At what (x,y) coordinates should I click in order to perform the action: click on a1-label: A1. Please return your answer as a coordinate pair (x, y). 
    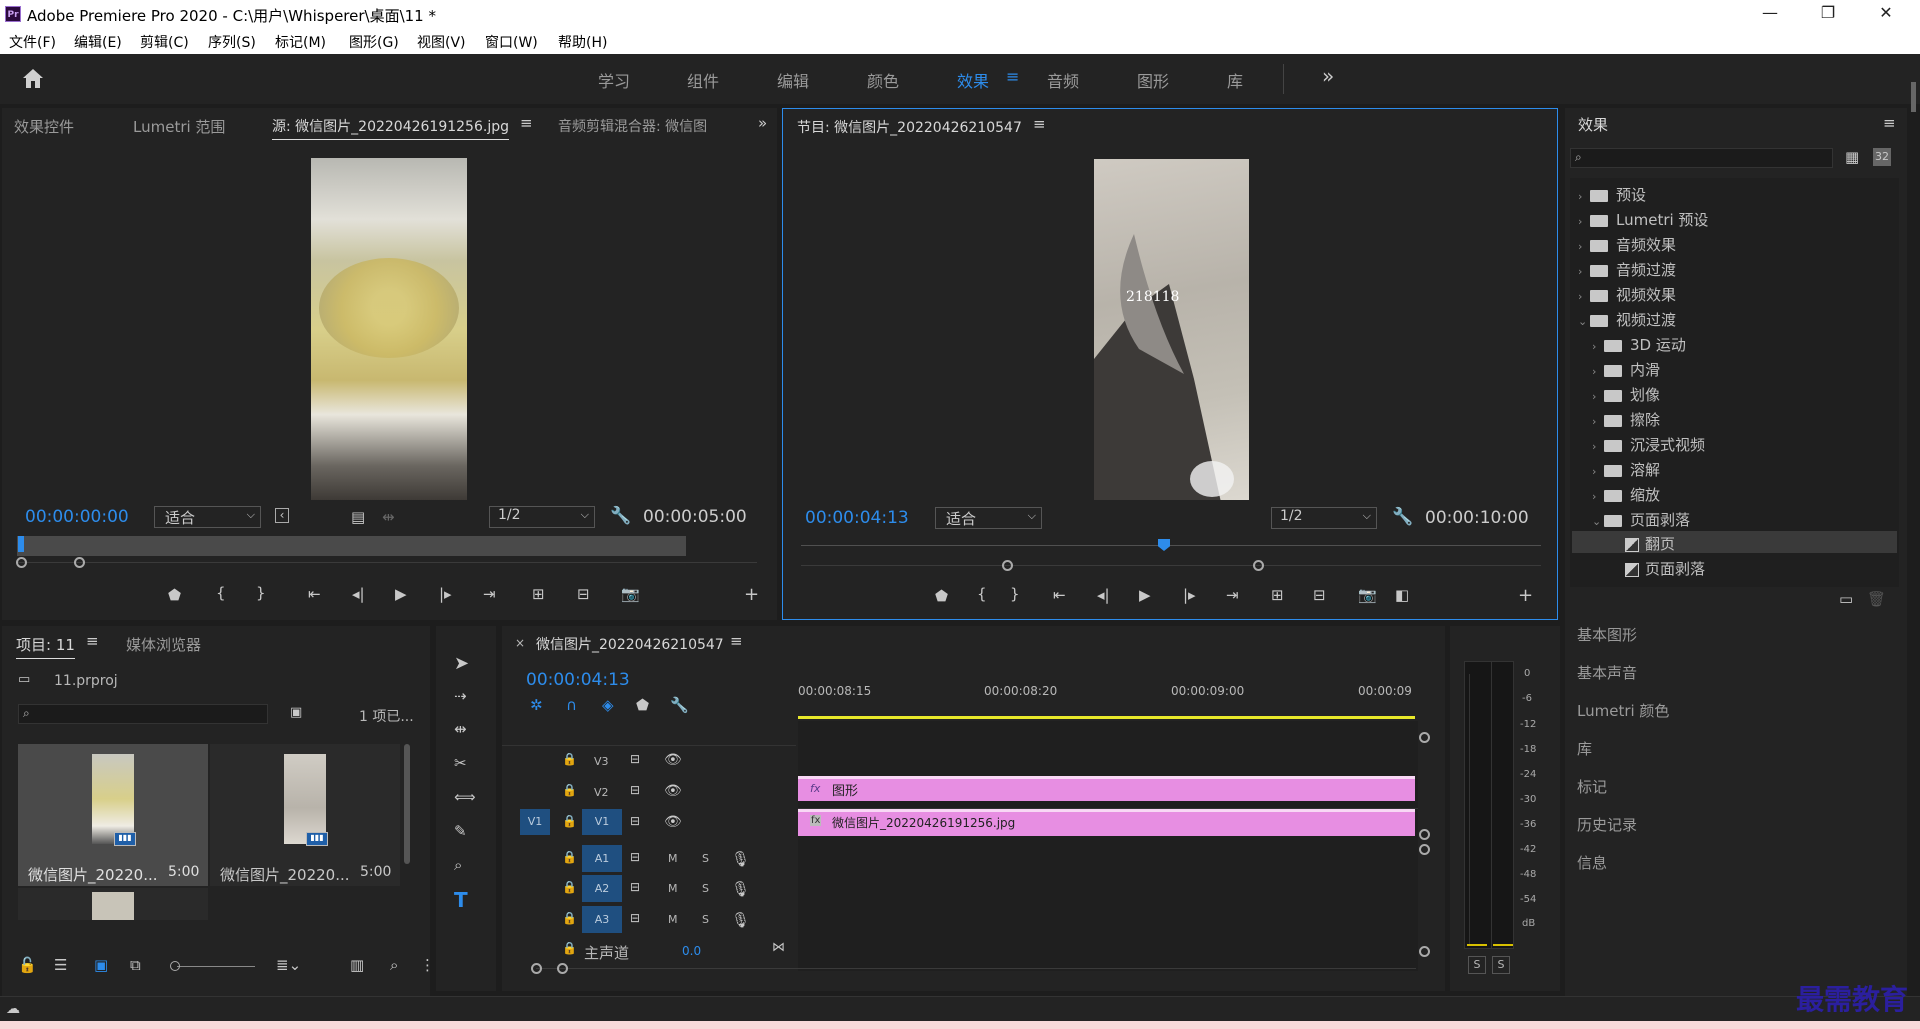
    Looking at the image, I should click on (602, 858).